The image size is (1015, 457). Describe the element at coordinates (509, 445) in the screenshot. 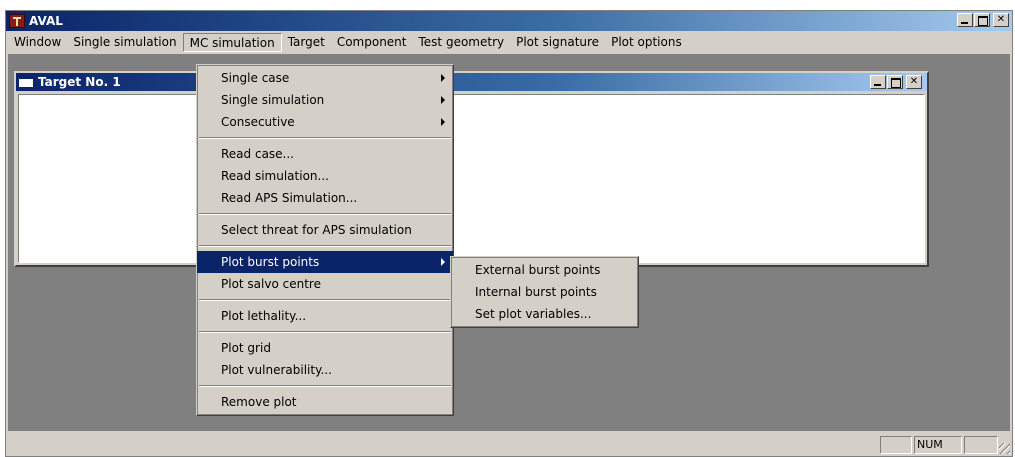

I see `statusbar: NUM` at that location.